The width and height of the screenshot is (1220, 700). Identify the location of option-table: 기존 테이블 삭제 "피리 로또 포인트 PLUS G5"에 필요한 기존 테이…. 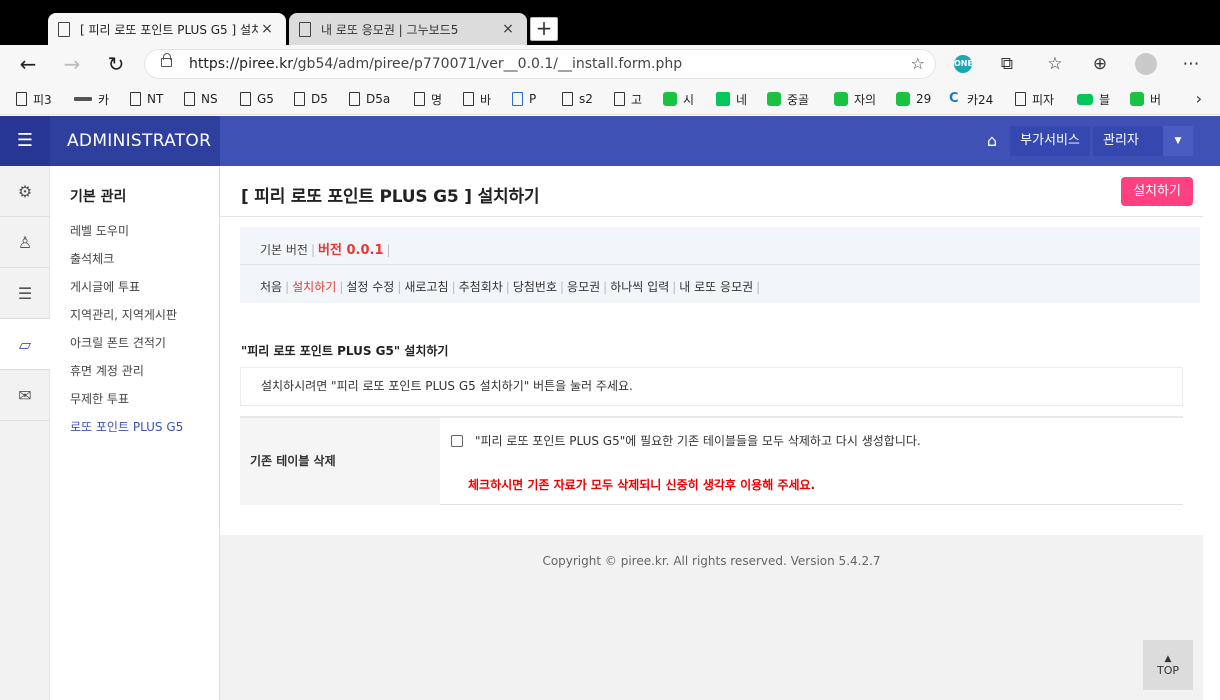
(711, 460).